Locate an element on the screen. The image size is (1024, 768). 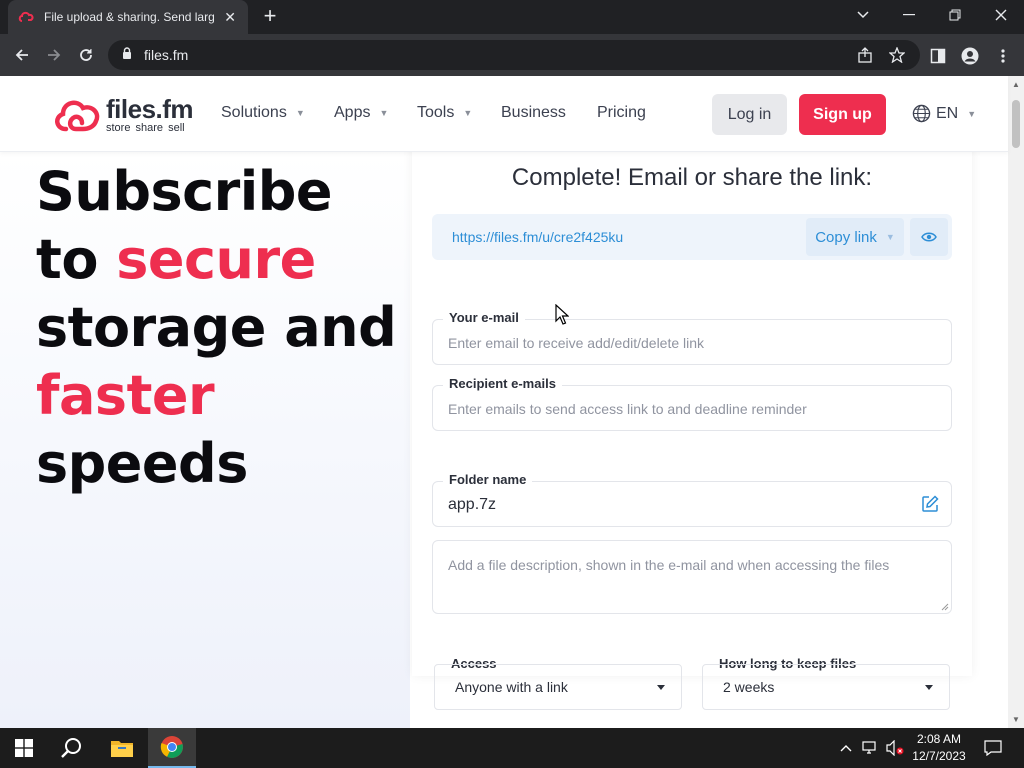
nav-business-label: Business is located at coordinates (533, 112).